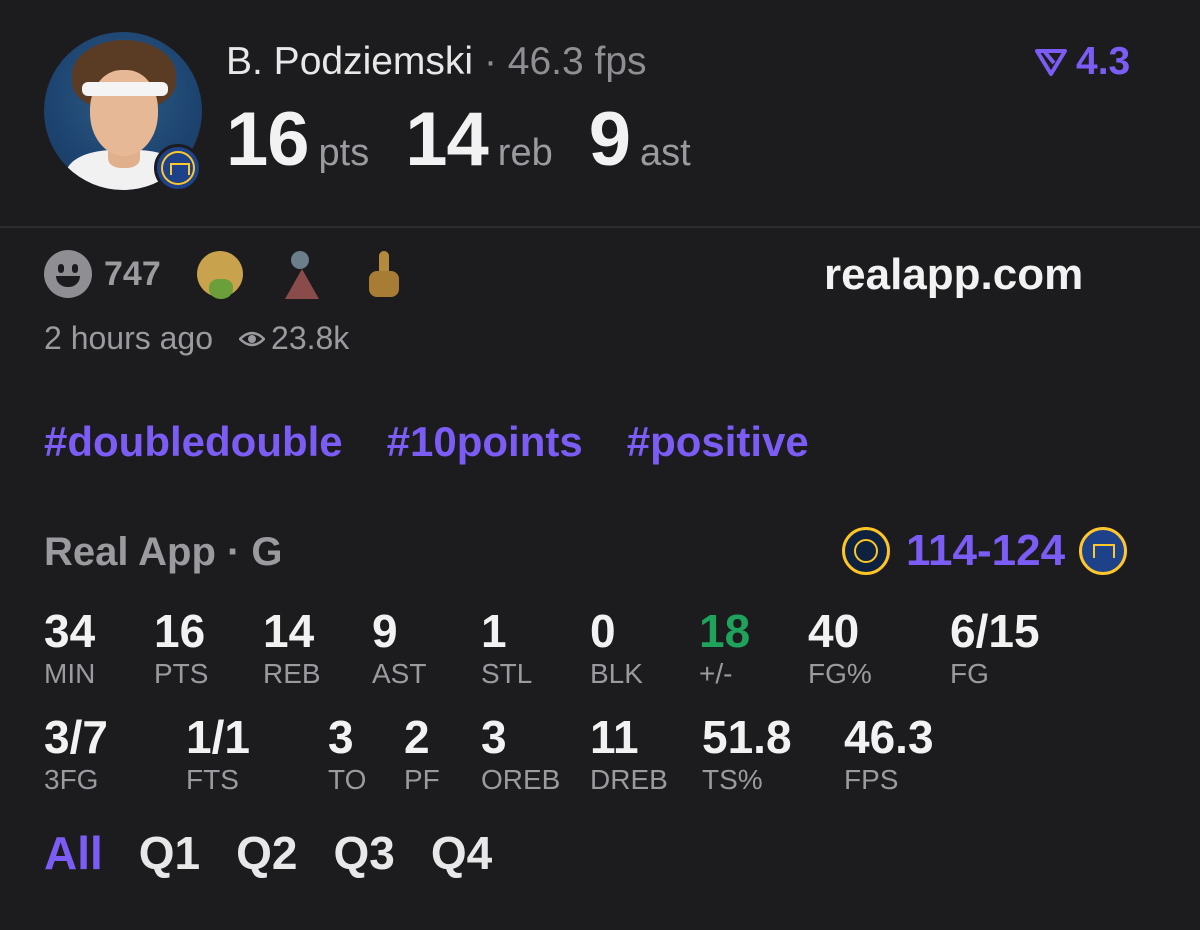  Describe the element at coordinates (525, 153) in the screenshot. I see `headline-rebounds-unit: reb` at that location.